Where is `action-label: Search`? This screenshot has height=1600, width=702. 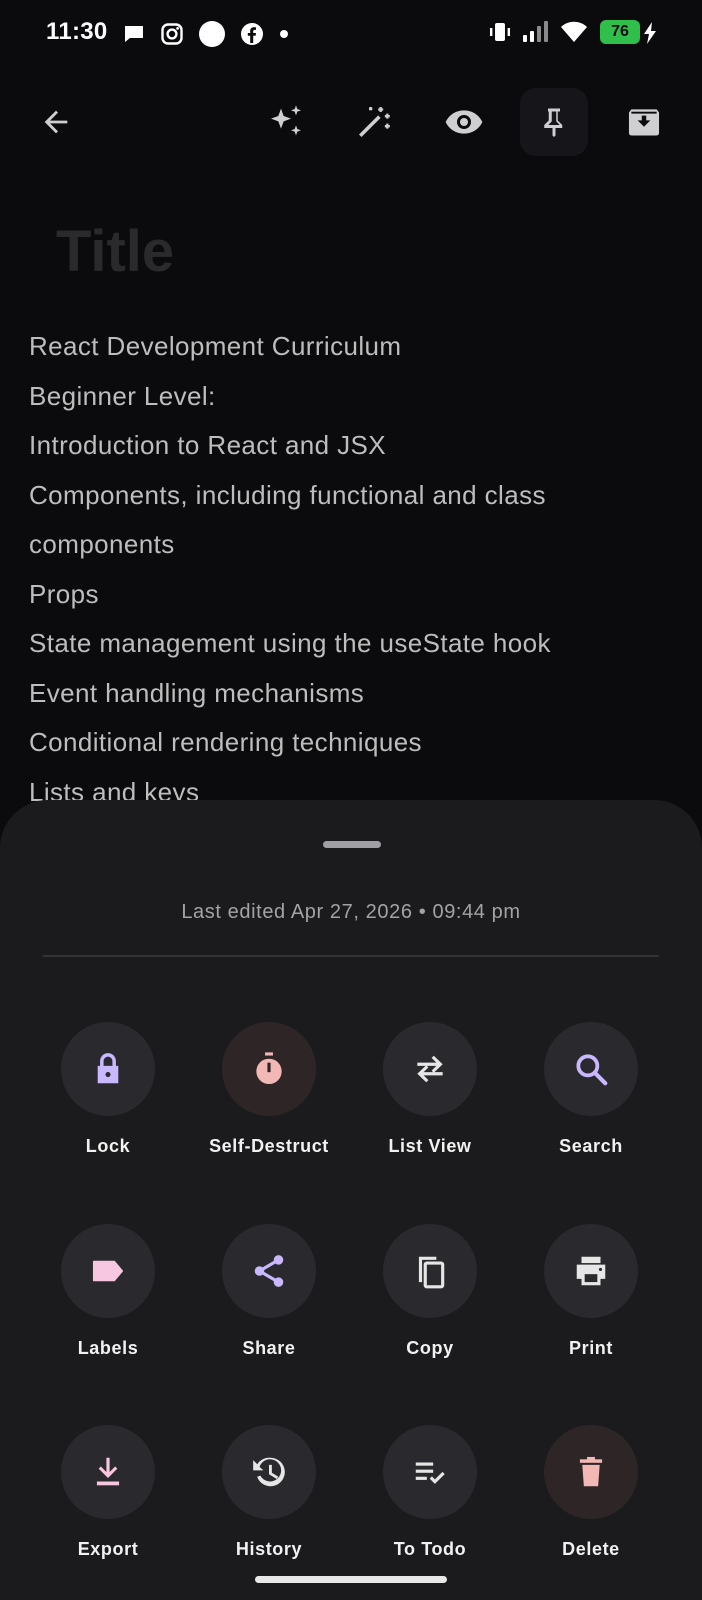 action-label: Search is located at coordinates (591, 1146).